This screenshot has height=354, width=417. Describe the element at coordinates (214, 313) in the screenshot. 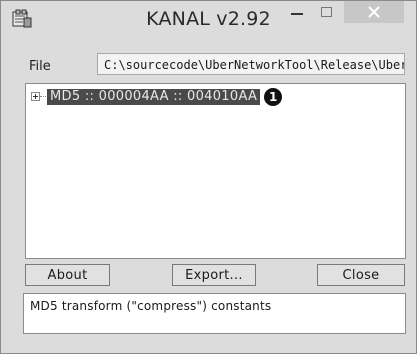

I see `status-description: MD5 transform ("compress") constants` at that location.